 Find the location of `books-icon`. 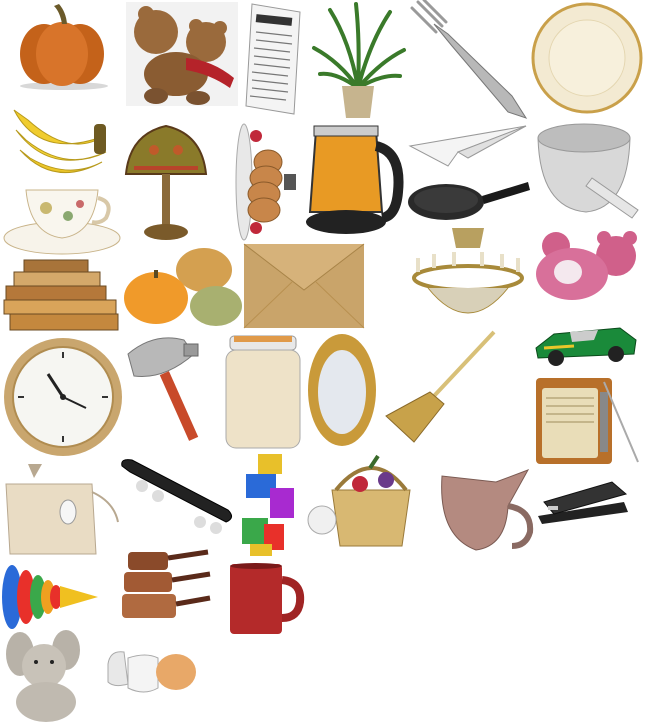

books-icon is located at coordinates (61, 295).